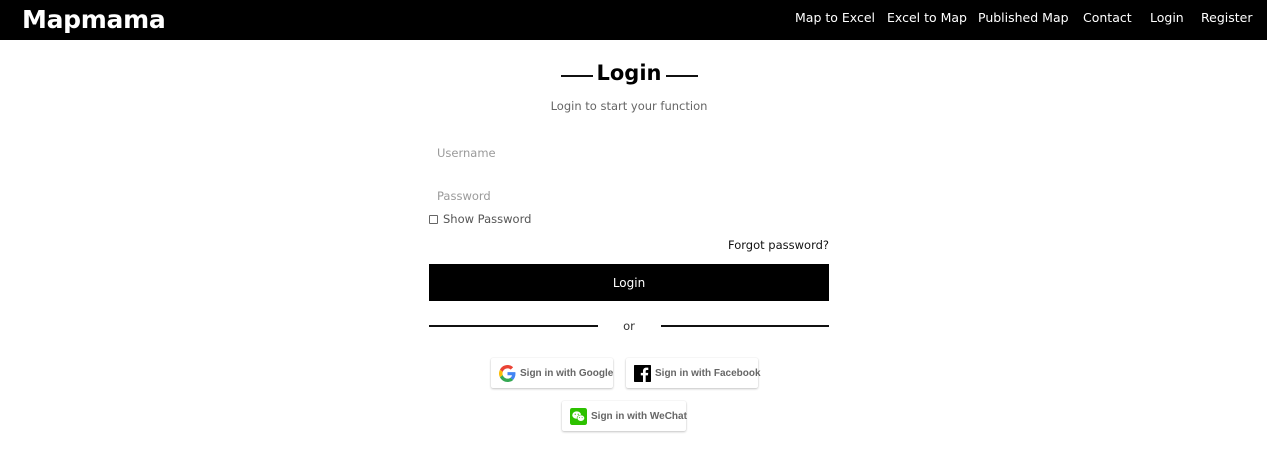 The image size is (1267, 467). Describe the element at coordinates (835, 17) in the screenshot. I see `nav-map-to-excel: Map to Excel` at that location.